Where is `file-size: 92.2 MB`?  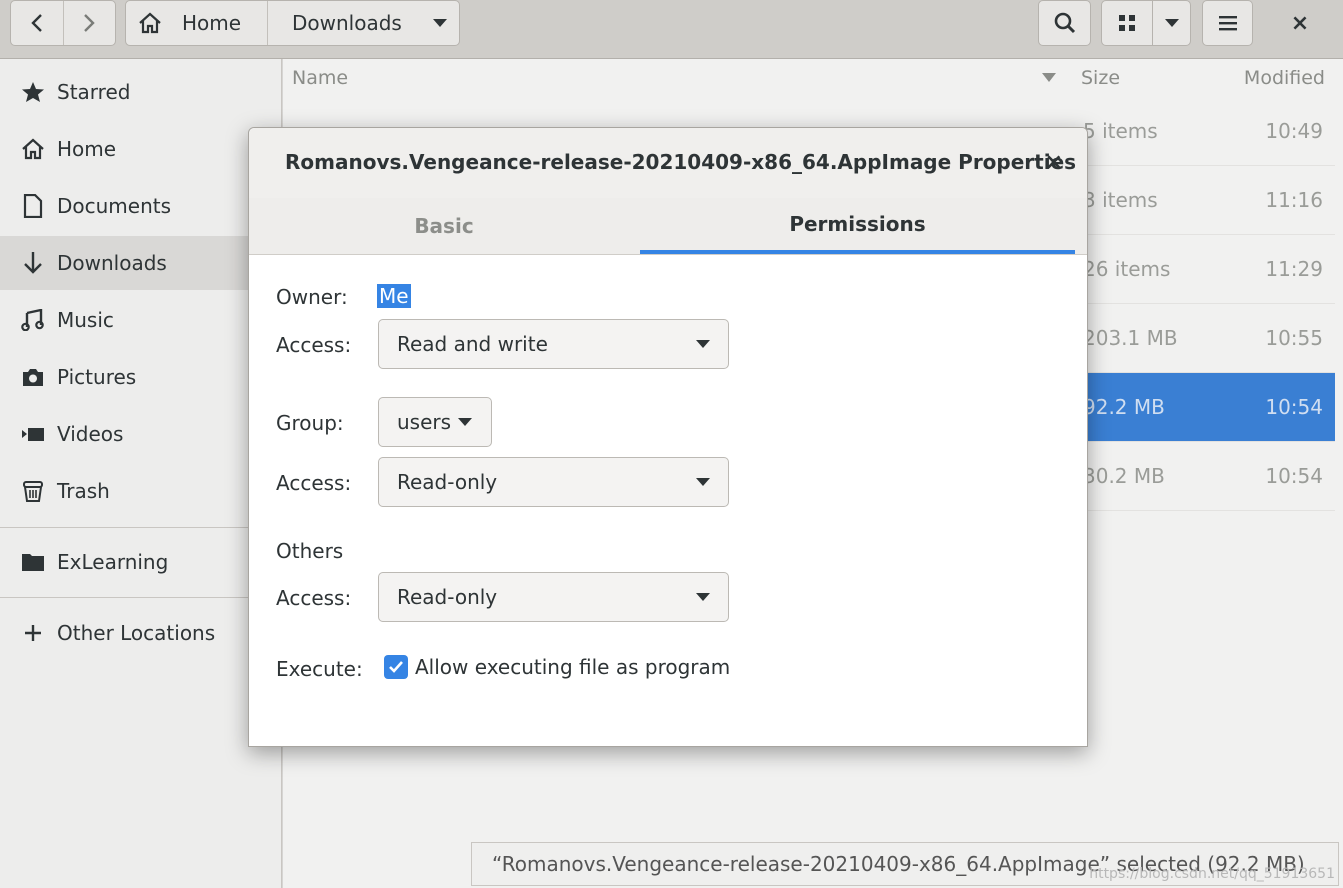 file-size: 92.2 MB is located at coordinates (1124, 407).